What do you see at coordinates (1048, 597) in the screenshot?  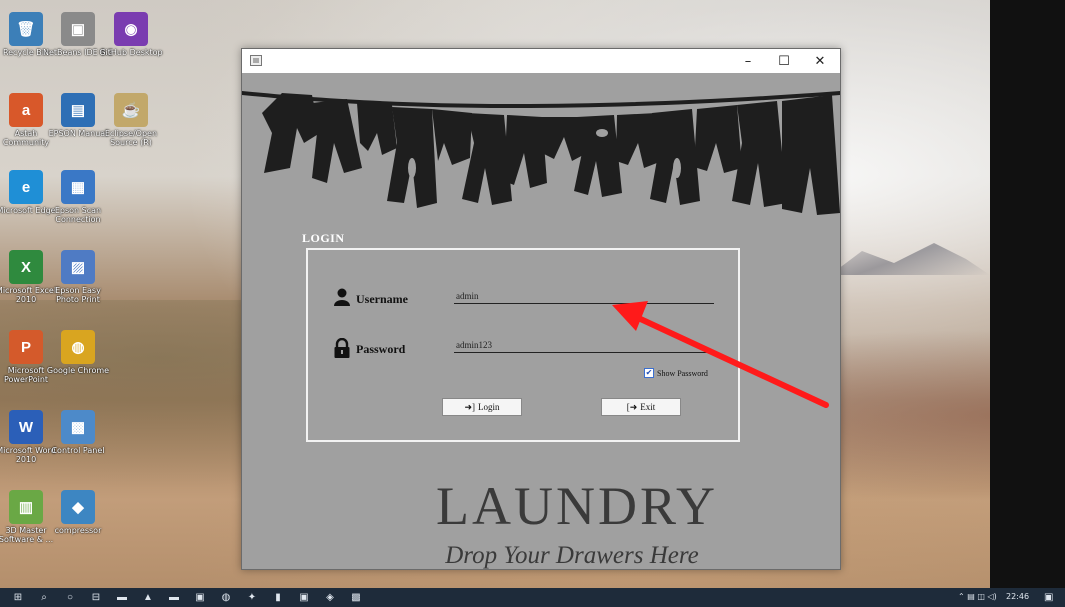 I see `notification-icon: ▣` at bounding box center [1048, 597].